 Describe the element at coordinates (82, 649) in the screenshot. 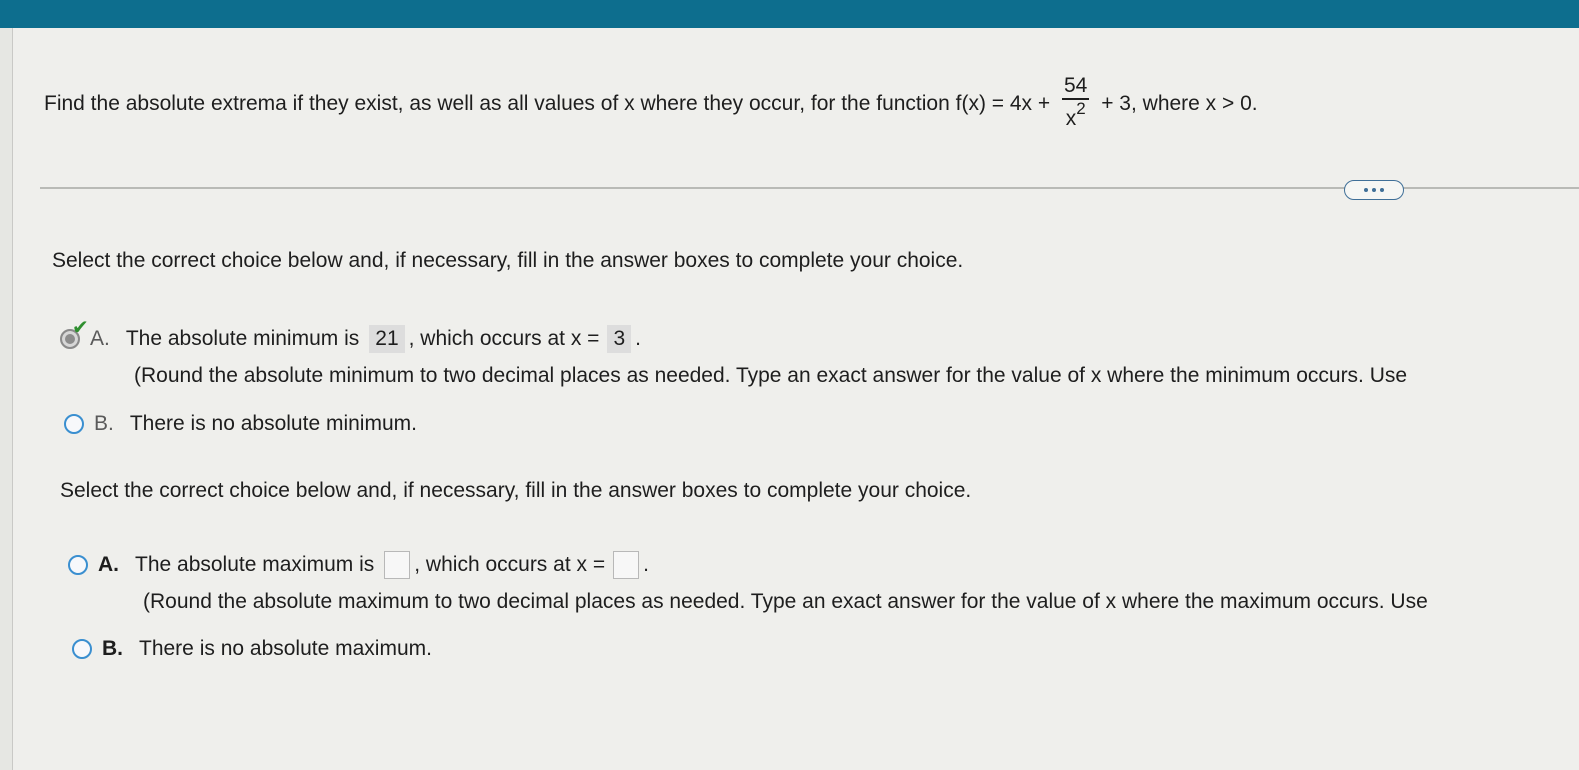

I see `radio-max-b` at that location.